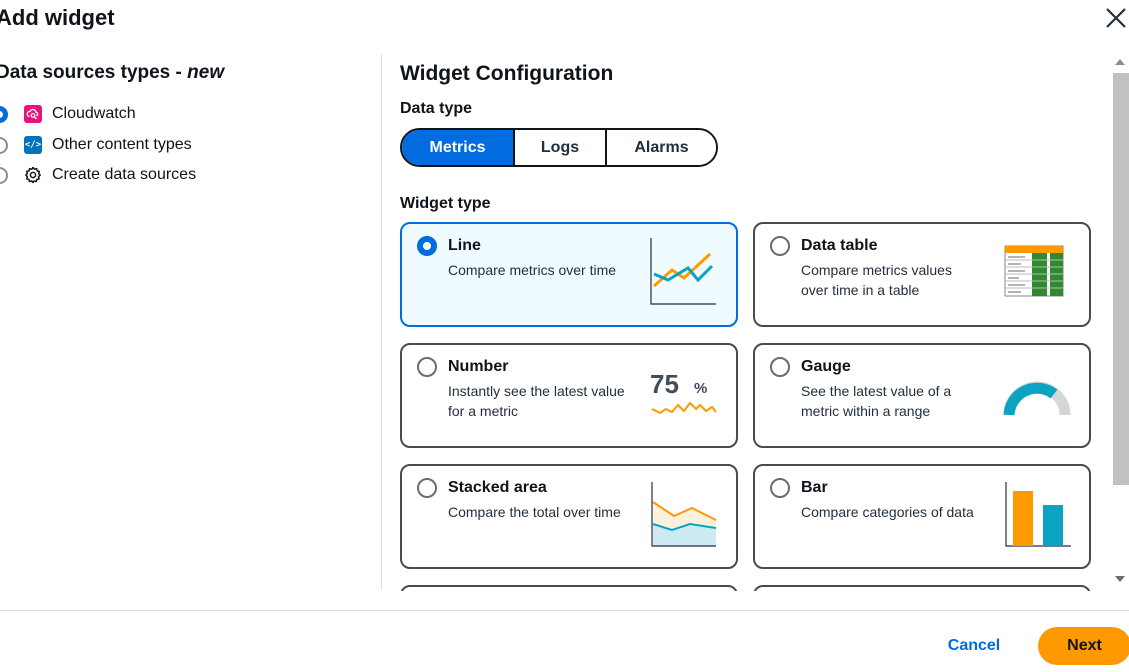 The height and width of the screenshot is (672, 1129). What do you see at coordinates (33, 114) in the screenshot?
I see `cloudwatch-icon` at bounding box center [33, 114].